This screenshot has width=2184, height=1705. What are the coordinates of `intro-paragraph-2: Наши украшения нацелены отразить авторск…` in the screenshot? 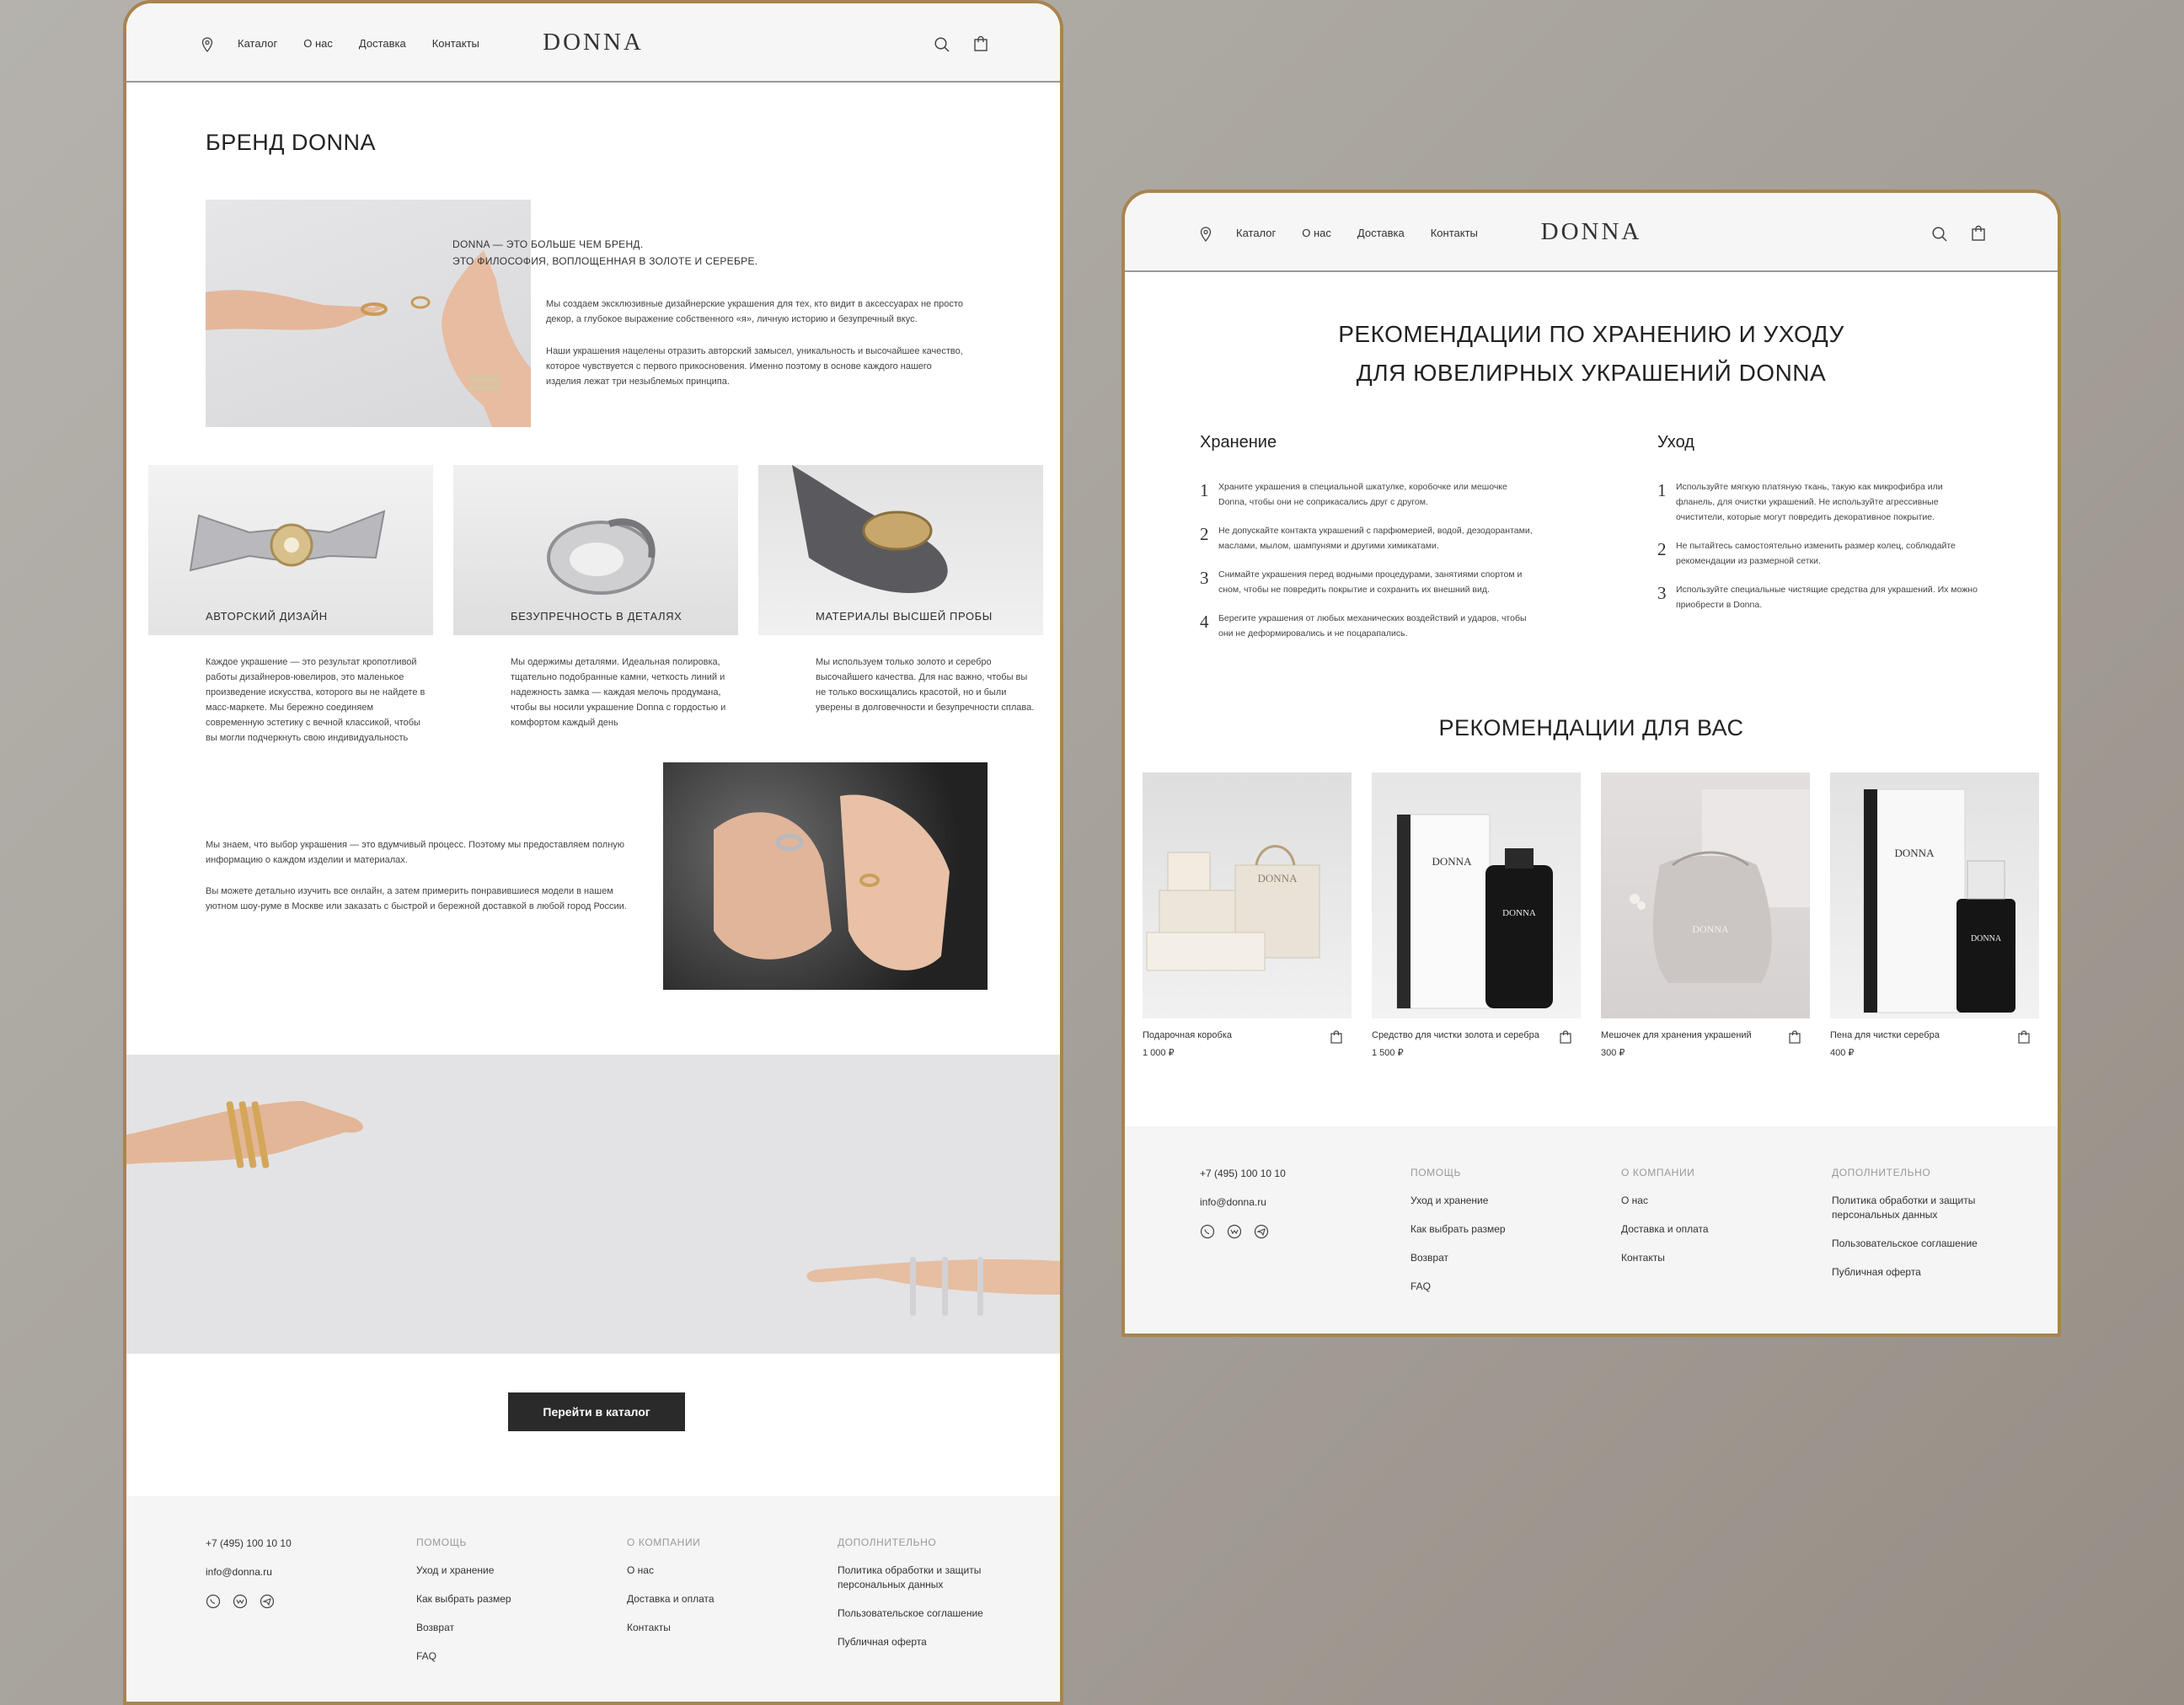 It's located at (754, 366).